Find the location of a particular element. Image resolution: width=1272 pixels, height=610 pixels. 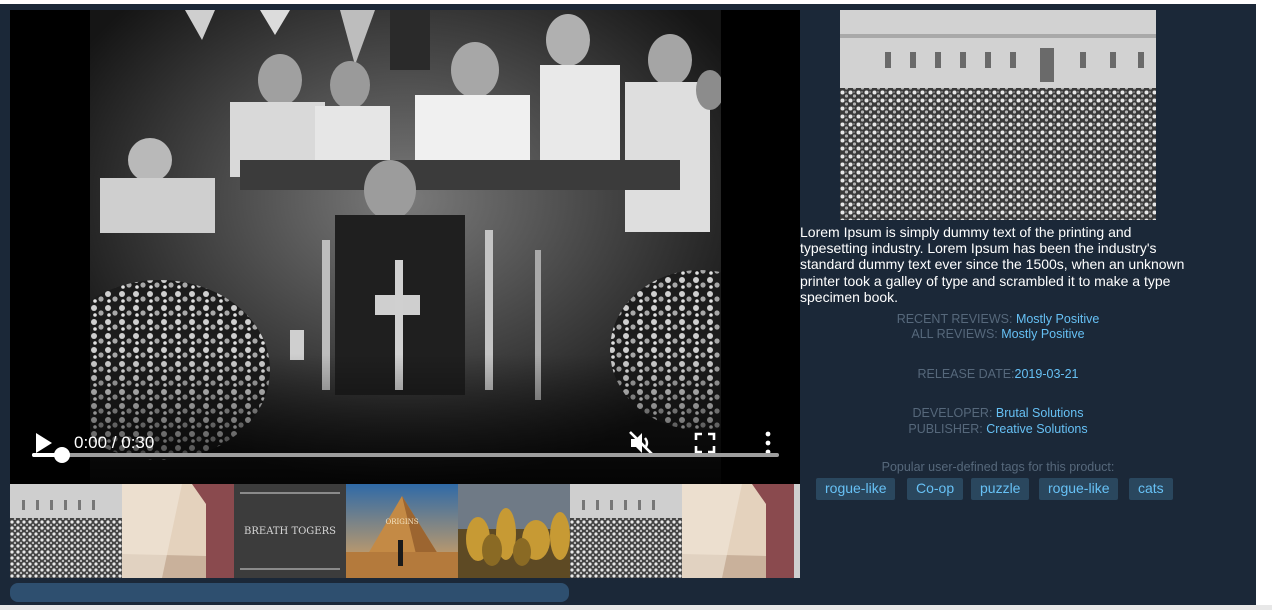

window-frame-bottom is located at coordinates (636, 607).